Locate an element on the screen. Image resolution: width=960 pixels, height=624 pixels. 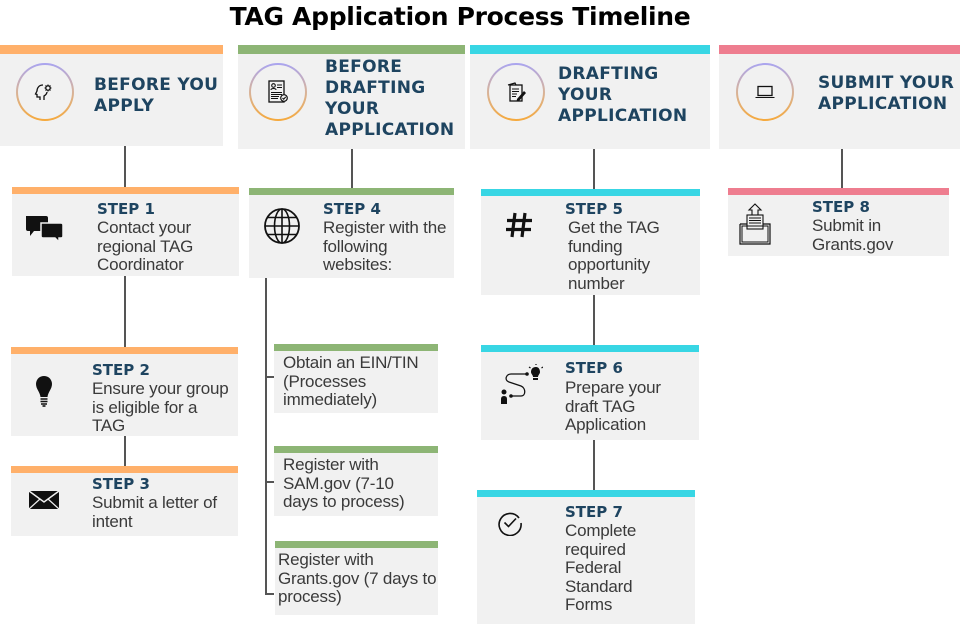
step-label: STEP 2 is located at coordinates (121, 370).